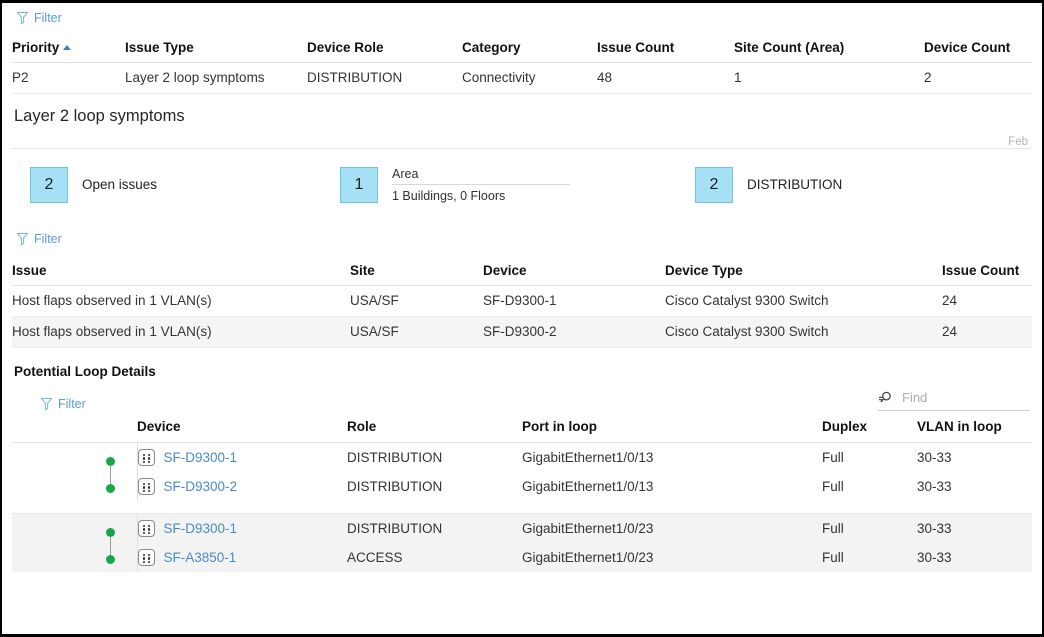  What do you see at coordinates (416, 272) in the screenshot?
I see `column-header-site: Site` at bounding box center [416, 272].